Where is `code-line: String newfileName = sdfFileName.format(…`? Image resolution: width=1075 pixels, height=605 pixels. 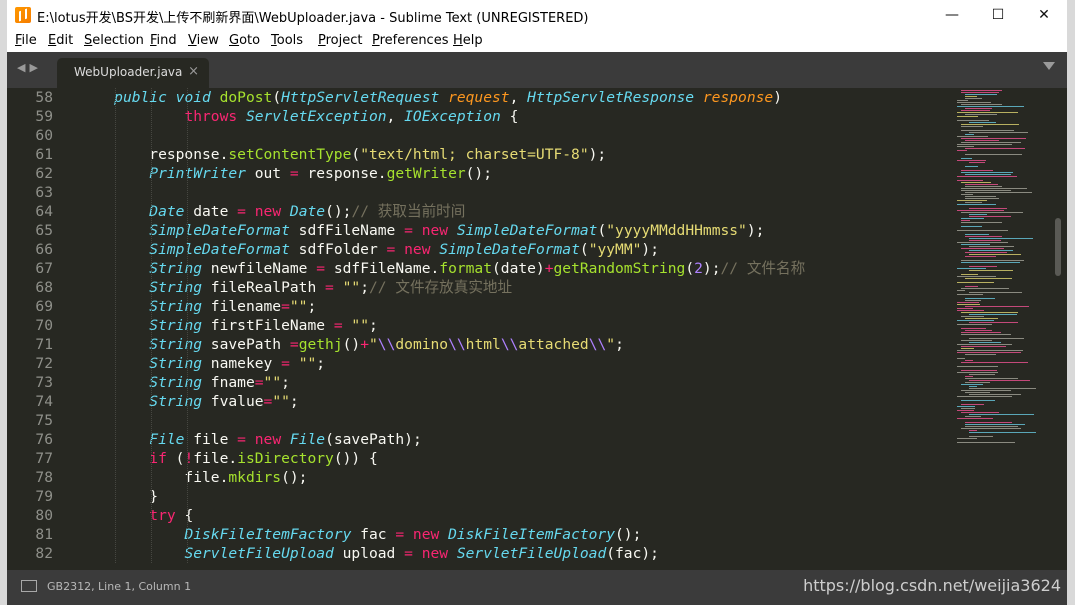 code-line: String newfileName = sdfFileName.format(… is located at coordinates (514, 268).